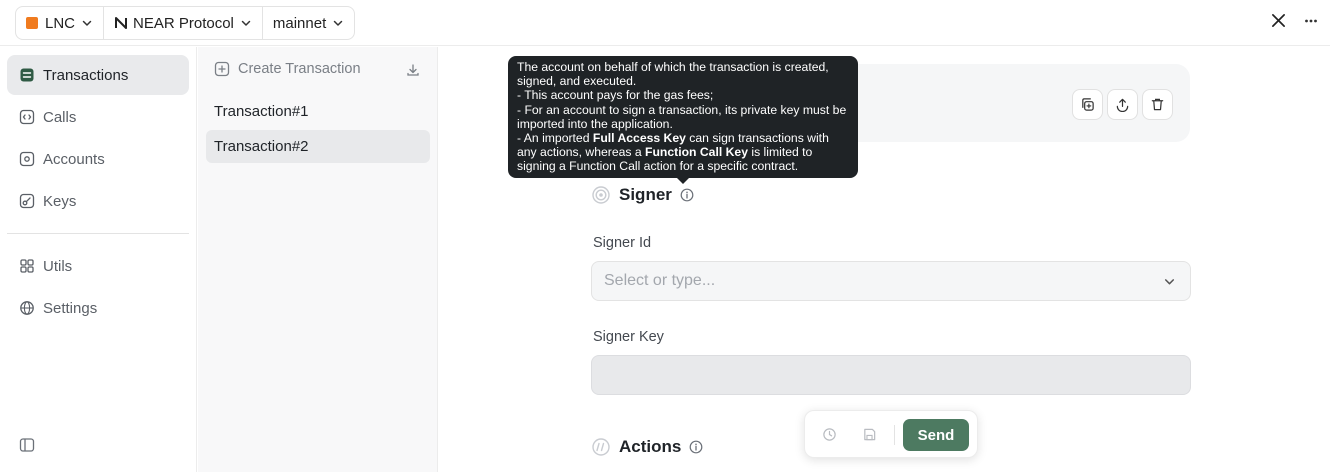 The image size is (1330, 472). I want to click on top-right-actions, so click(1294, 20).